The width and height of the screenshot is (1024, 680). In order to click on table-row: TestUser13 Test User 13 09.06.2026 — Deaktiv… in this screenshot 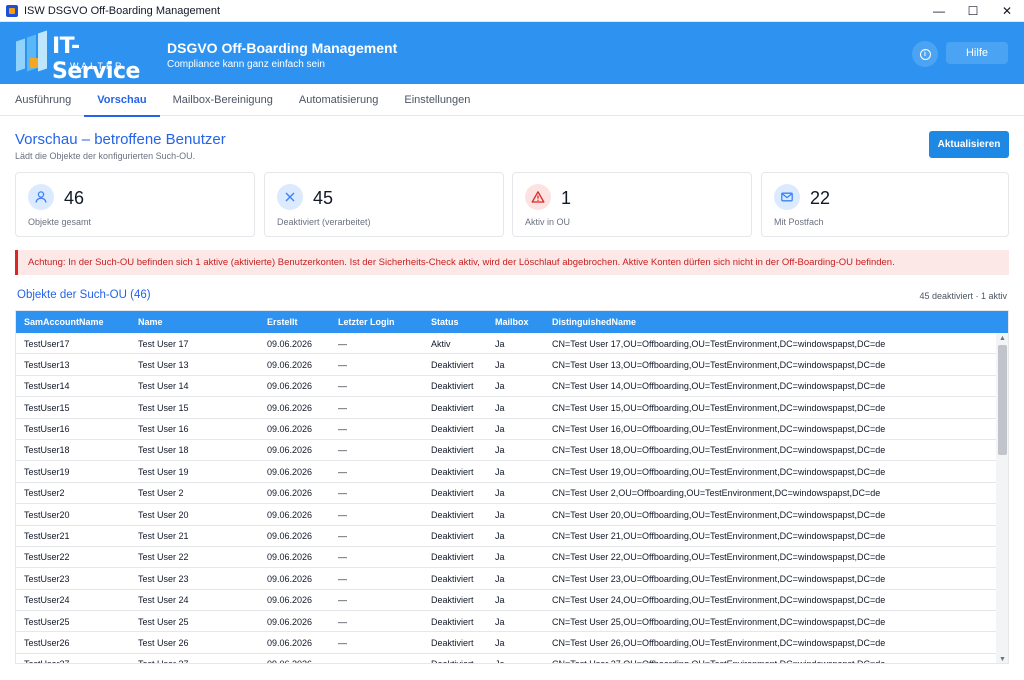, I will do `click(506, 365)`.